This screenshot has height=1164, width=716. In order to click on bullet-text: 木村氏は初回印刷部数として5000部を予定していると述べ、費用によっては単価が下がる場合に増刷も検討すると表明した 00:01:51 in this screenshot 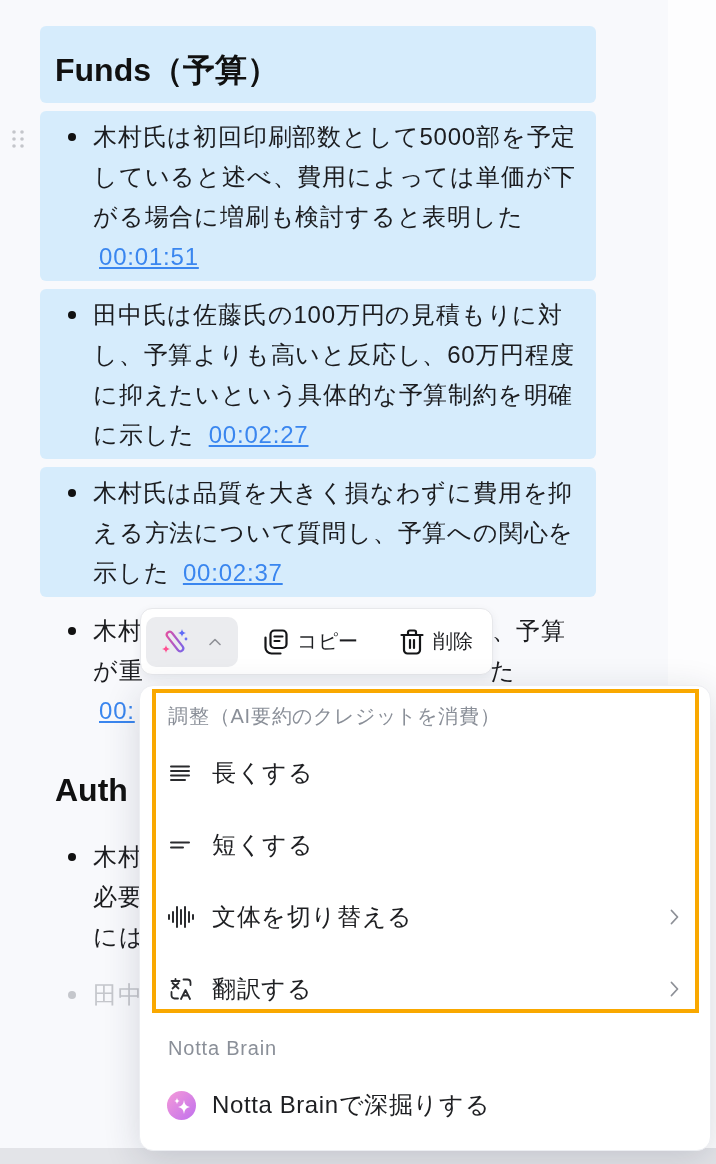, I will do `click(335, 197)`.